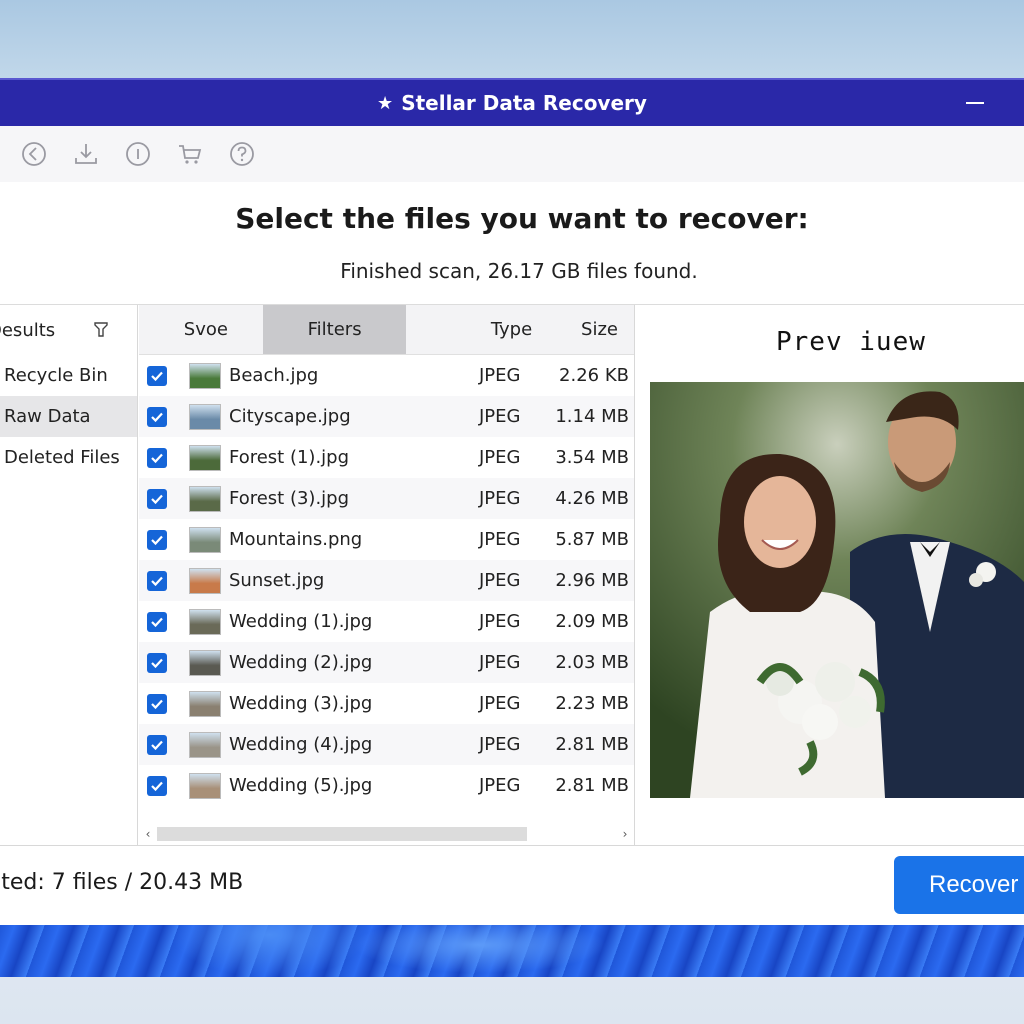  I want to click on cart-icon, so click(190, 154).